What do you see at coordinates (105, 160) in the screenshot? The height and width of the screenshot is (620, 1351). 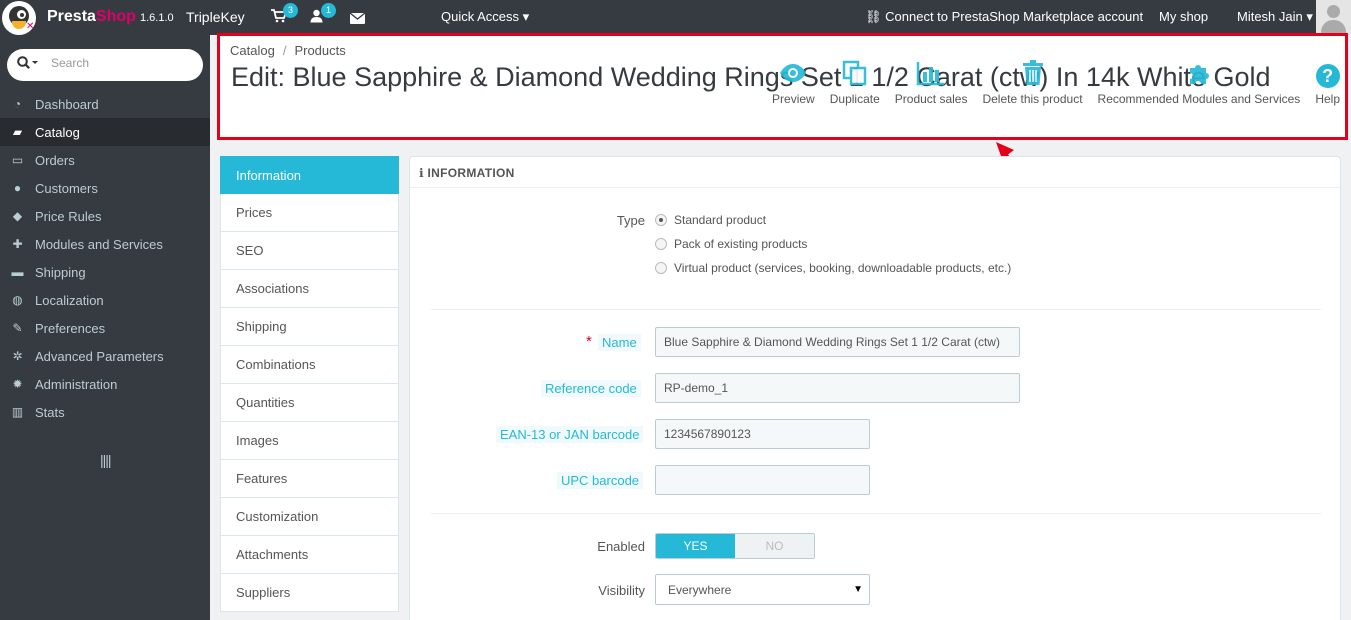 I see `sidebar-item-orders: ▭ Orders` at bounding box center [105, 160].